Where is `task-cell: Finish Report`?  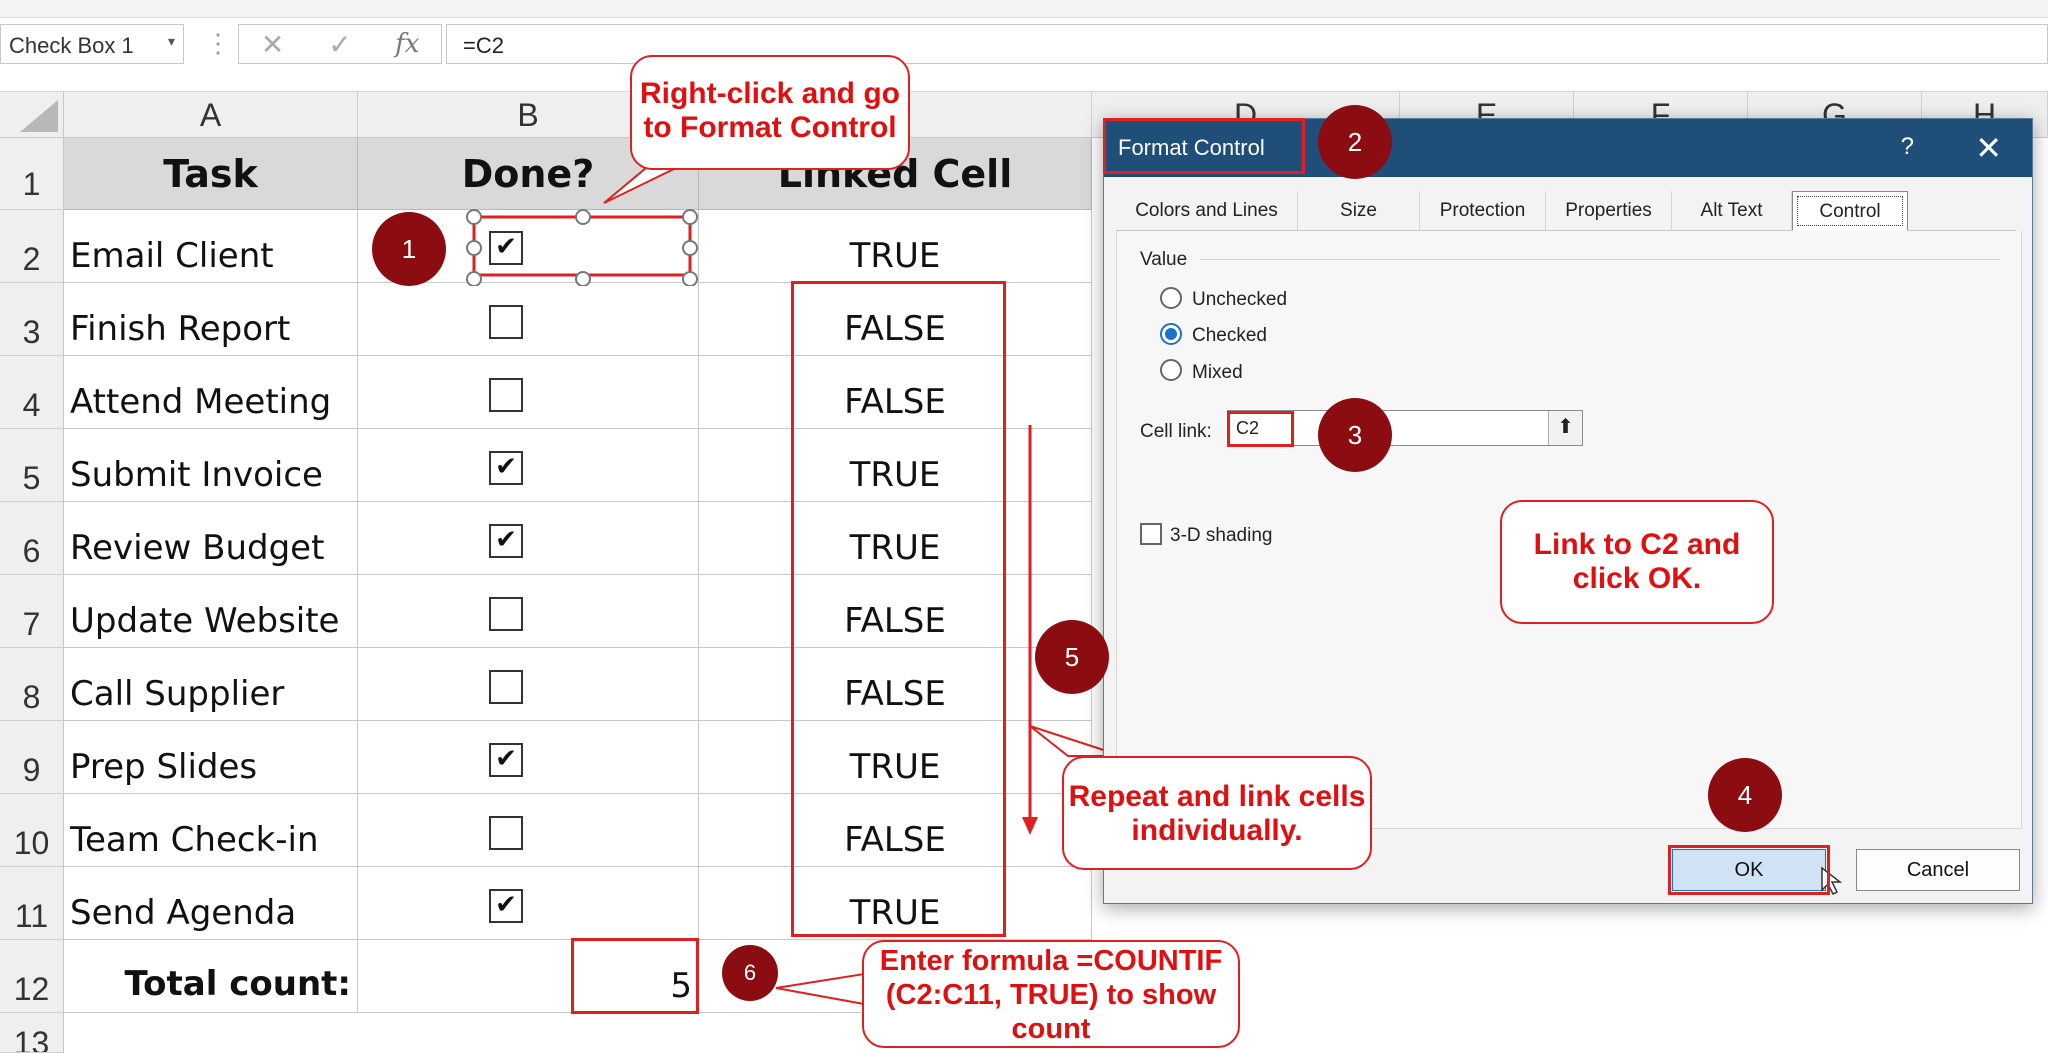
task-cell: Finish Report is located at coordinates (211, 319).